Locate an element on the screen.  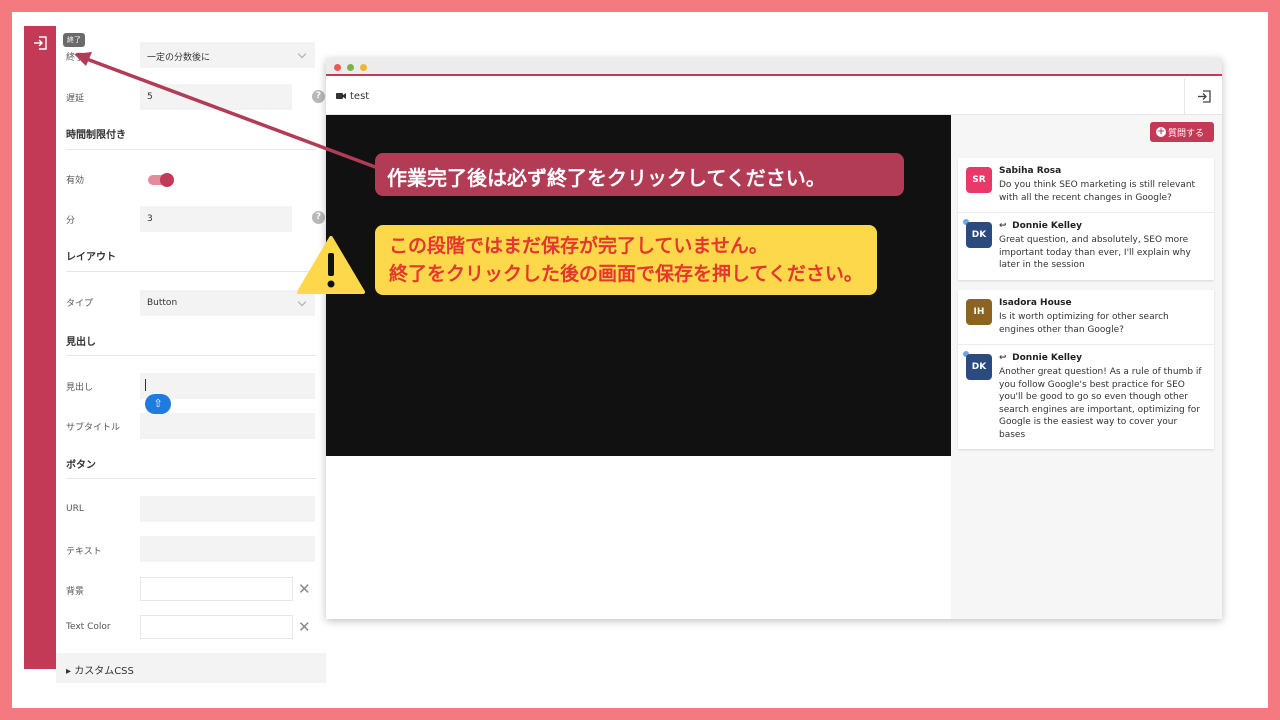
heading-section-title: 見出し is located at coordinates (81, 342).